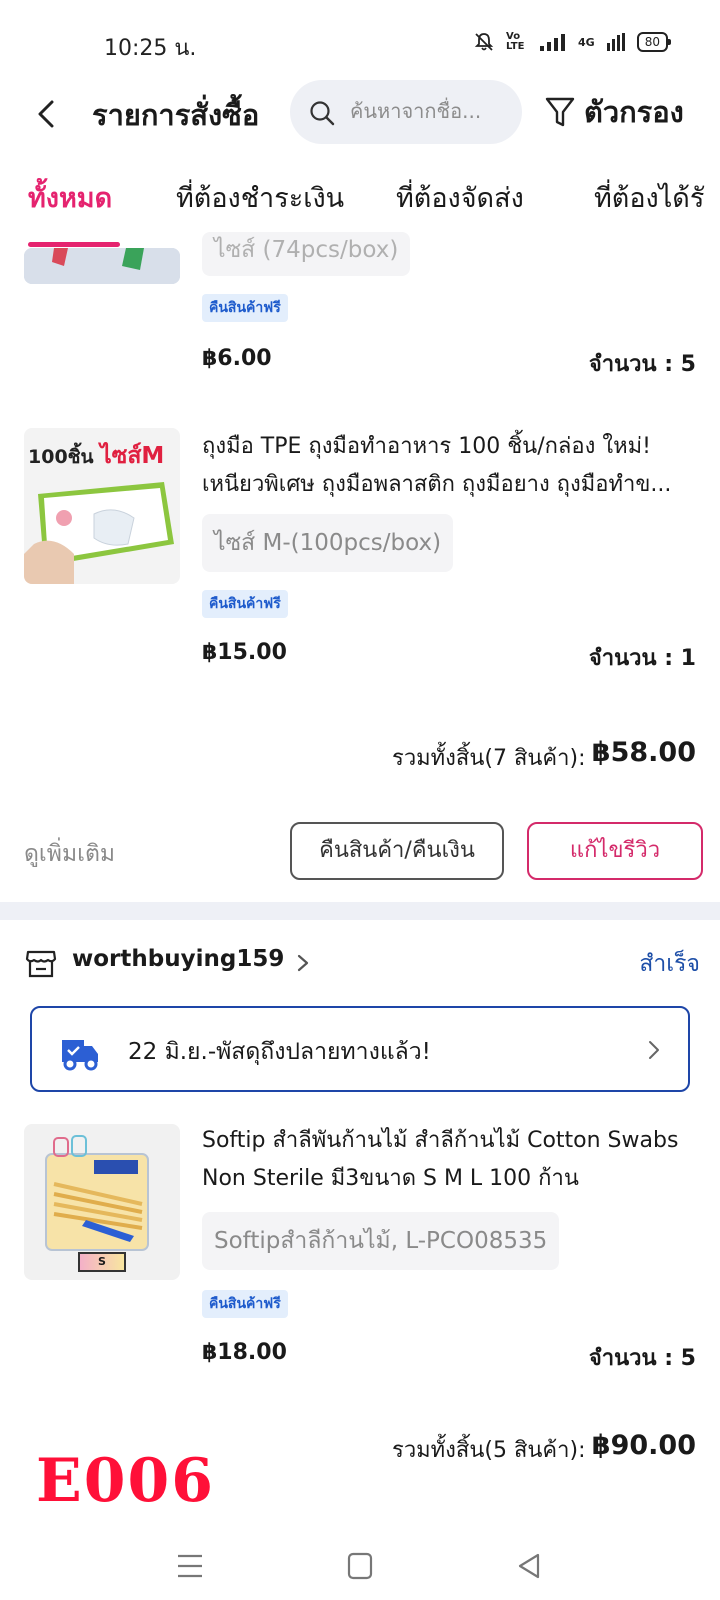  Describe the element at coordinates (654, 42) in the screenshot. I see `battery-icon: 80` at that location.